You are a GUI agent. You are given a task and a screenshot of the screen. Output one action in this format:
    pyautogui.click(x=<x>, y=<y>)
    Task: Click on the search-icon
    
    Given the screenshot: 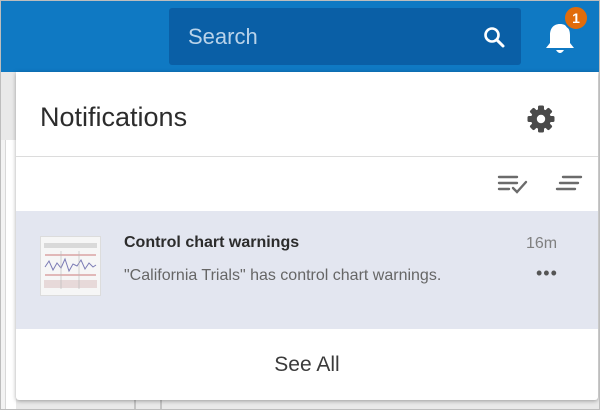 What is the action you would take?
    pyautogui.click(x=494, y=37)
    